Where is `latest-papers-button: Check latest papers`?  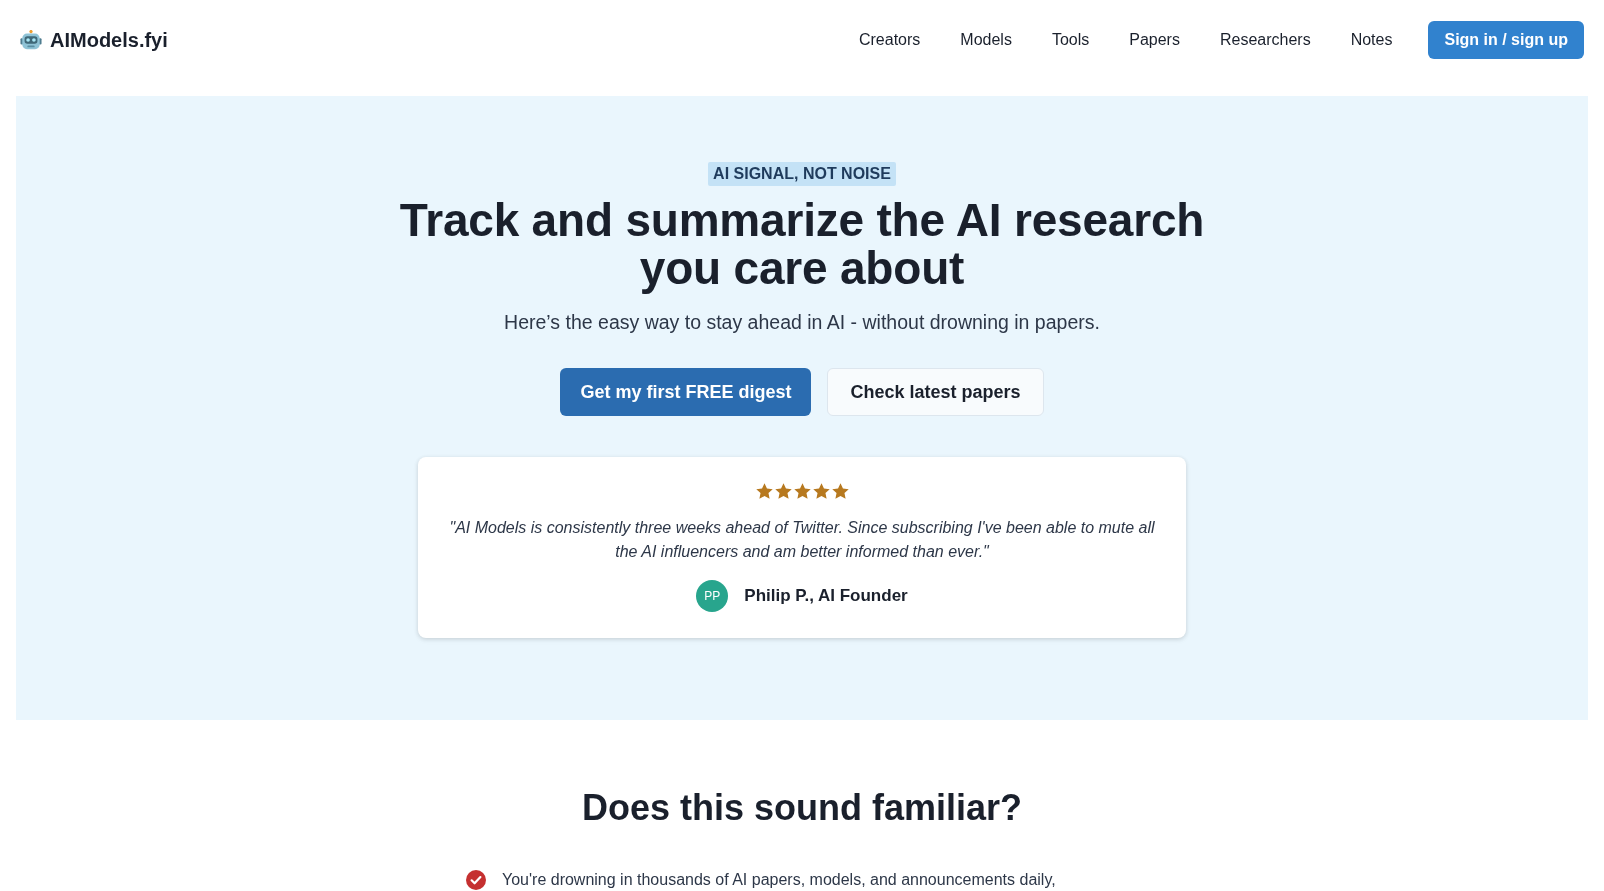
latest-papers-button: Check latest papers is located at coordinates (935, 392).